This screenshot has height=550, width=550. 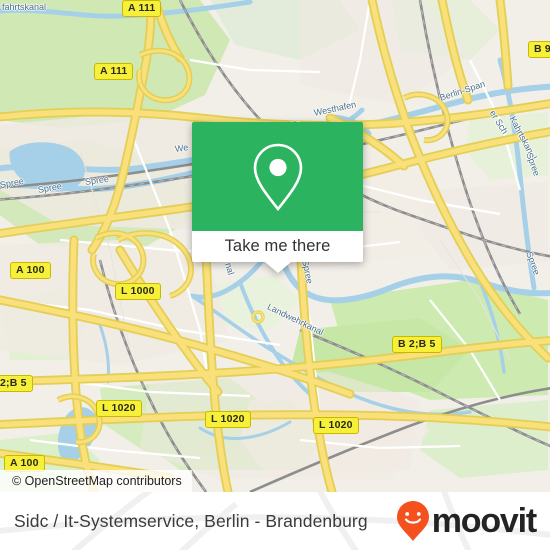 I want to click on popup-tail, so click(x=277, y=267).